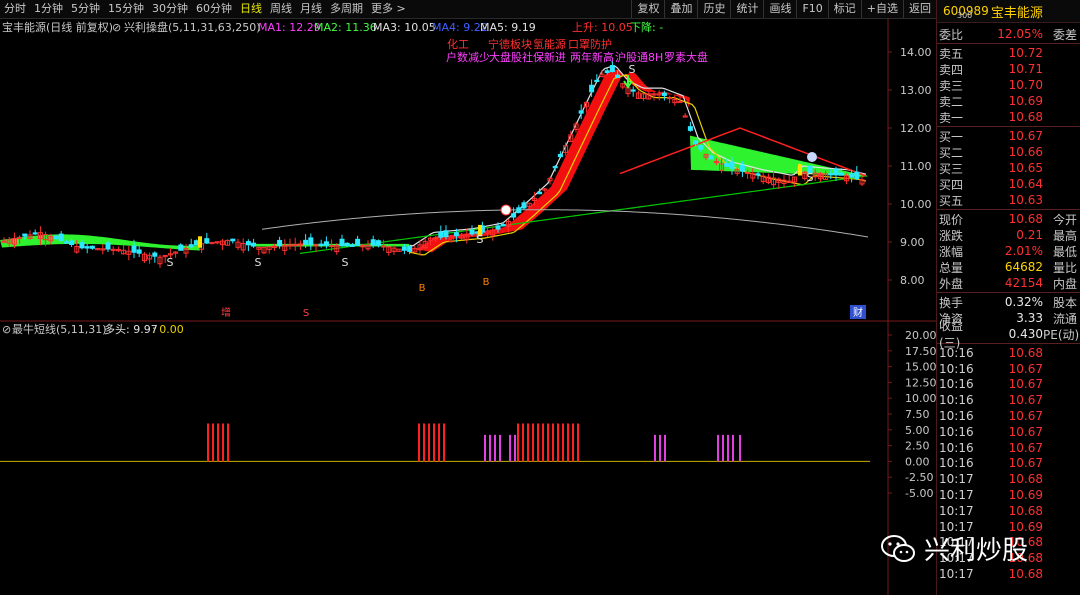  Describe the element at coordinates (1064, 318) in the screenshot. I see `stat-row-label2: 流通` at that location.